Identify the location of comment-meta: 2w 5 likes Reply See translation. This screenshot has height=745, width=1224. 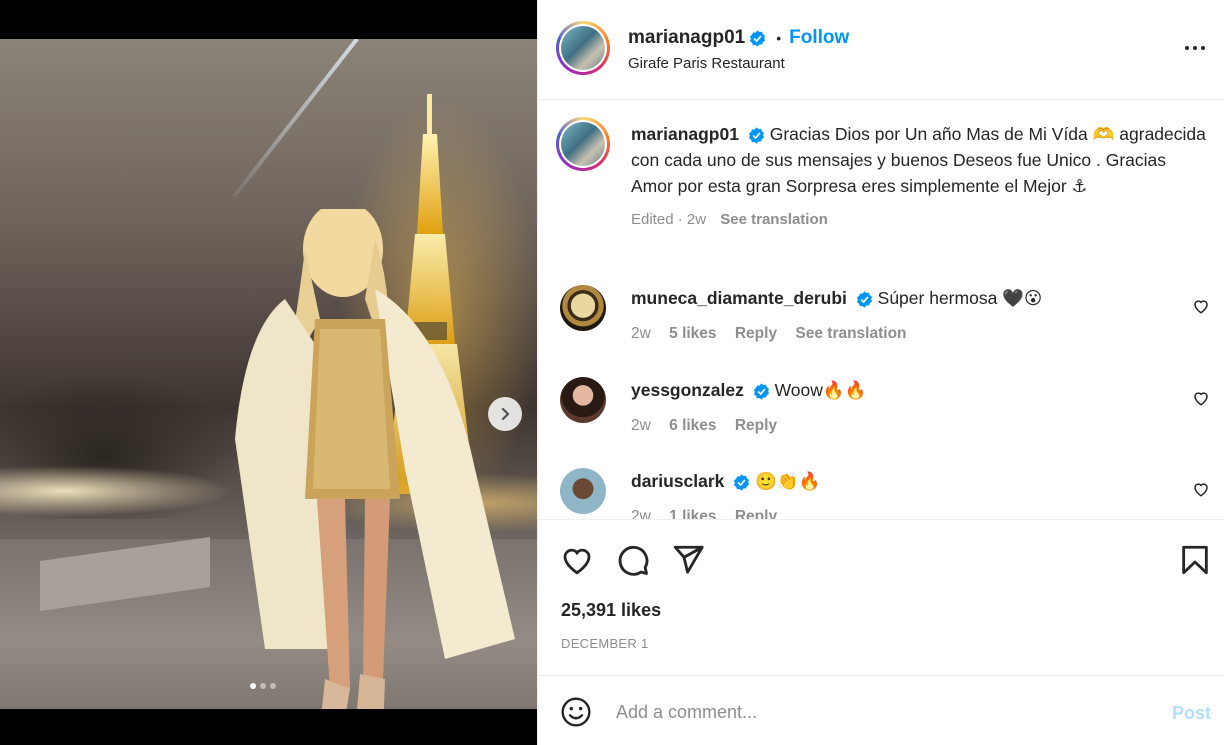
(836, 334).